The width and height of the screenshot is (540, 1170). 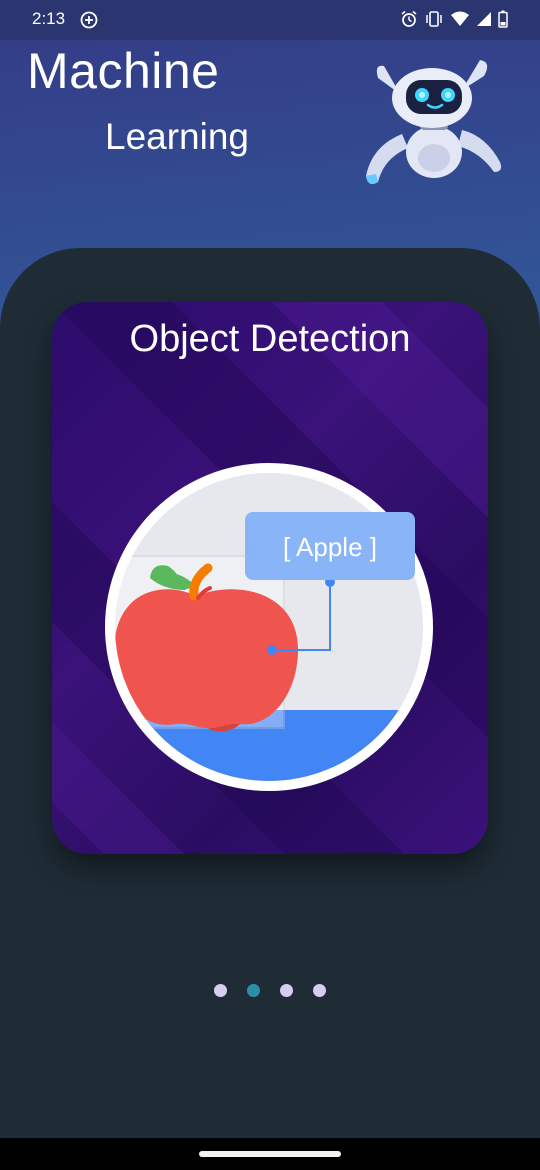 I want to click on signal-icon, so click(x=484, y=19).